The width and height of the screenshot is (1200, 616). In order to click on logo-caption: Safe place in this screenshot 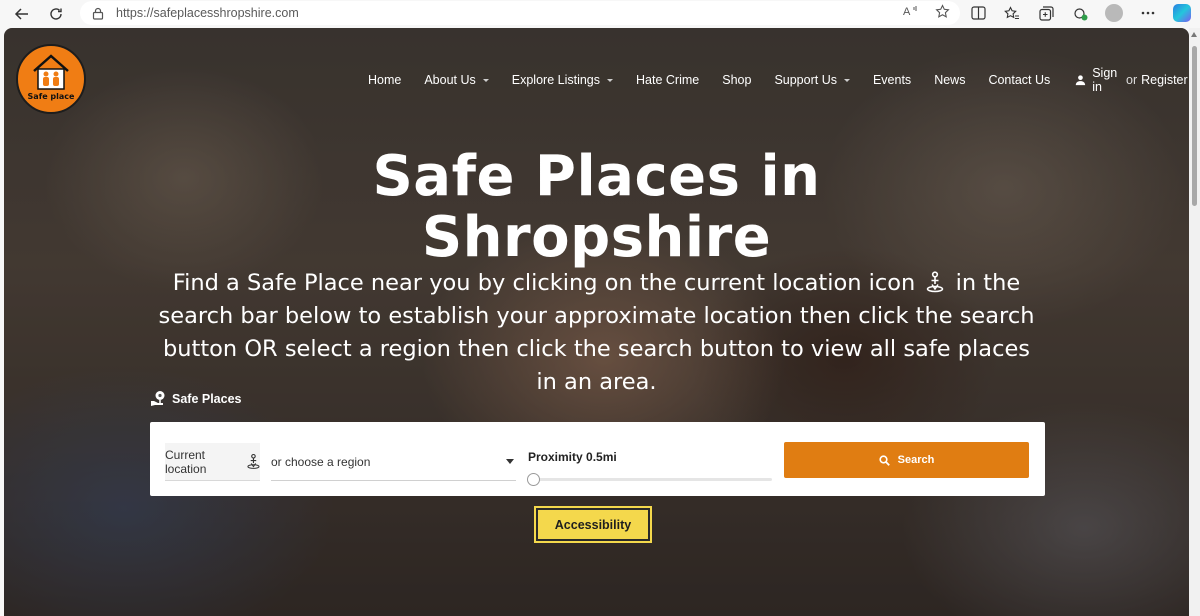, I will do `click(51, 96)`.